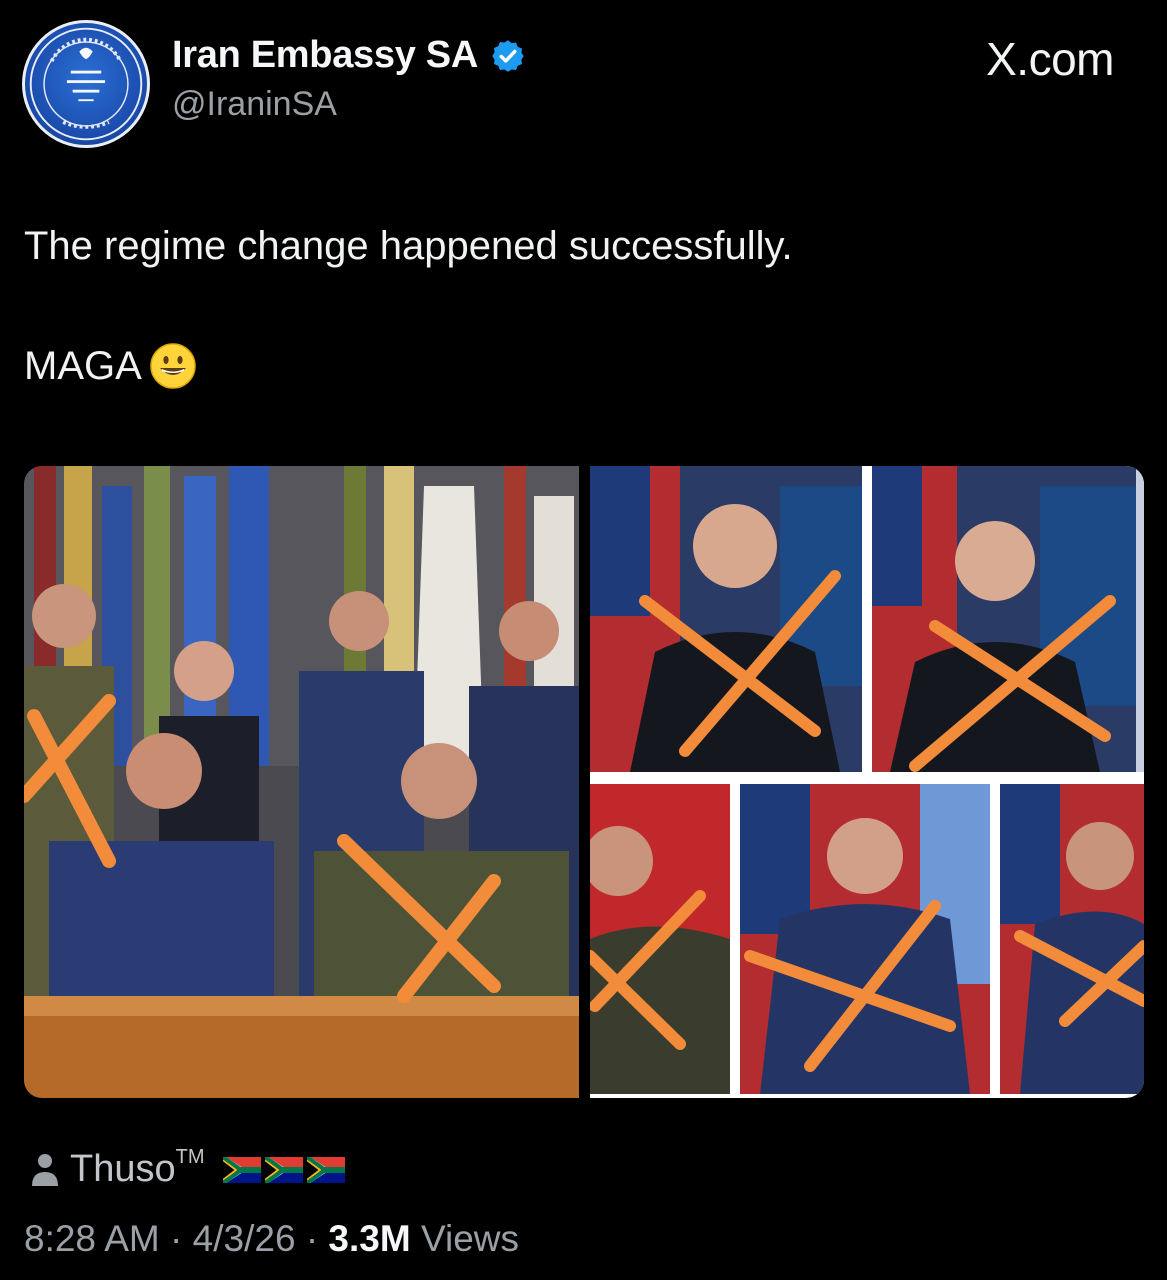 The width and height of the screenshot is (1167, 1280). What do you see at coordinates (584, 366) in the screenshot?
I see `tweet-text-line-2-row: MAGA` at bounding box center [584, 366].